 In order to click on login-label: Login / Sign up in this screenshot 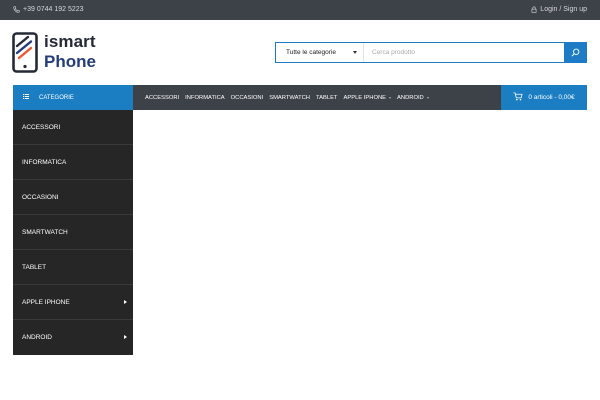, I will do `click(563, 9)`.